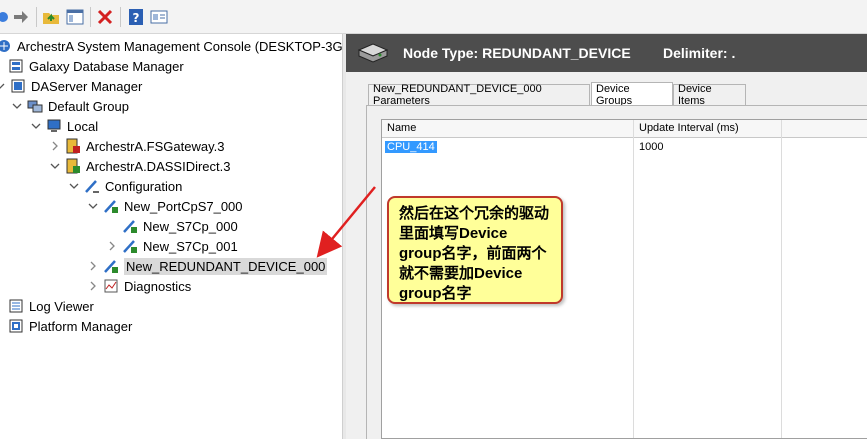  What do you see at coordinates (159, 17) in the screenshot?
I see `properties-icon` at bounding box center [159, 17].